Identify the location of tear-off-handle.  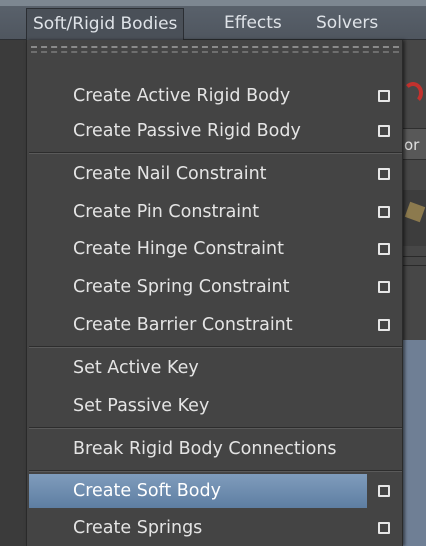
(215, 53).